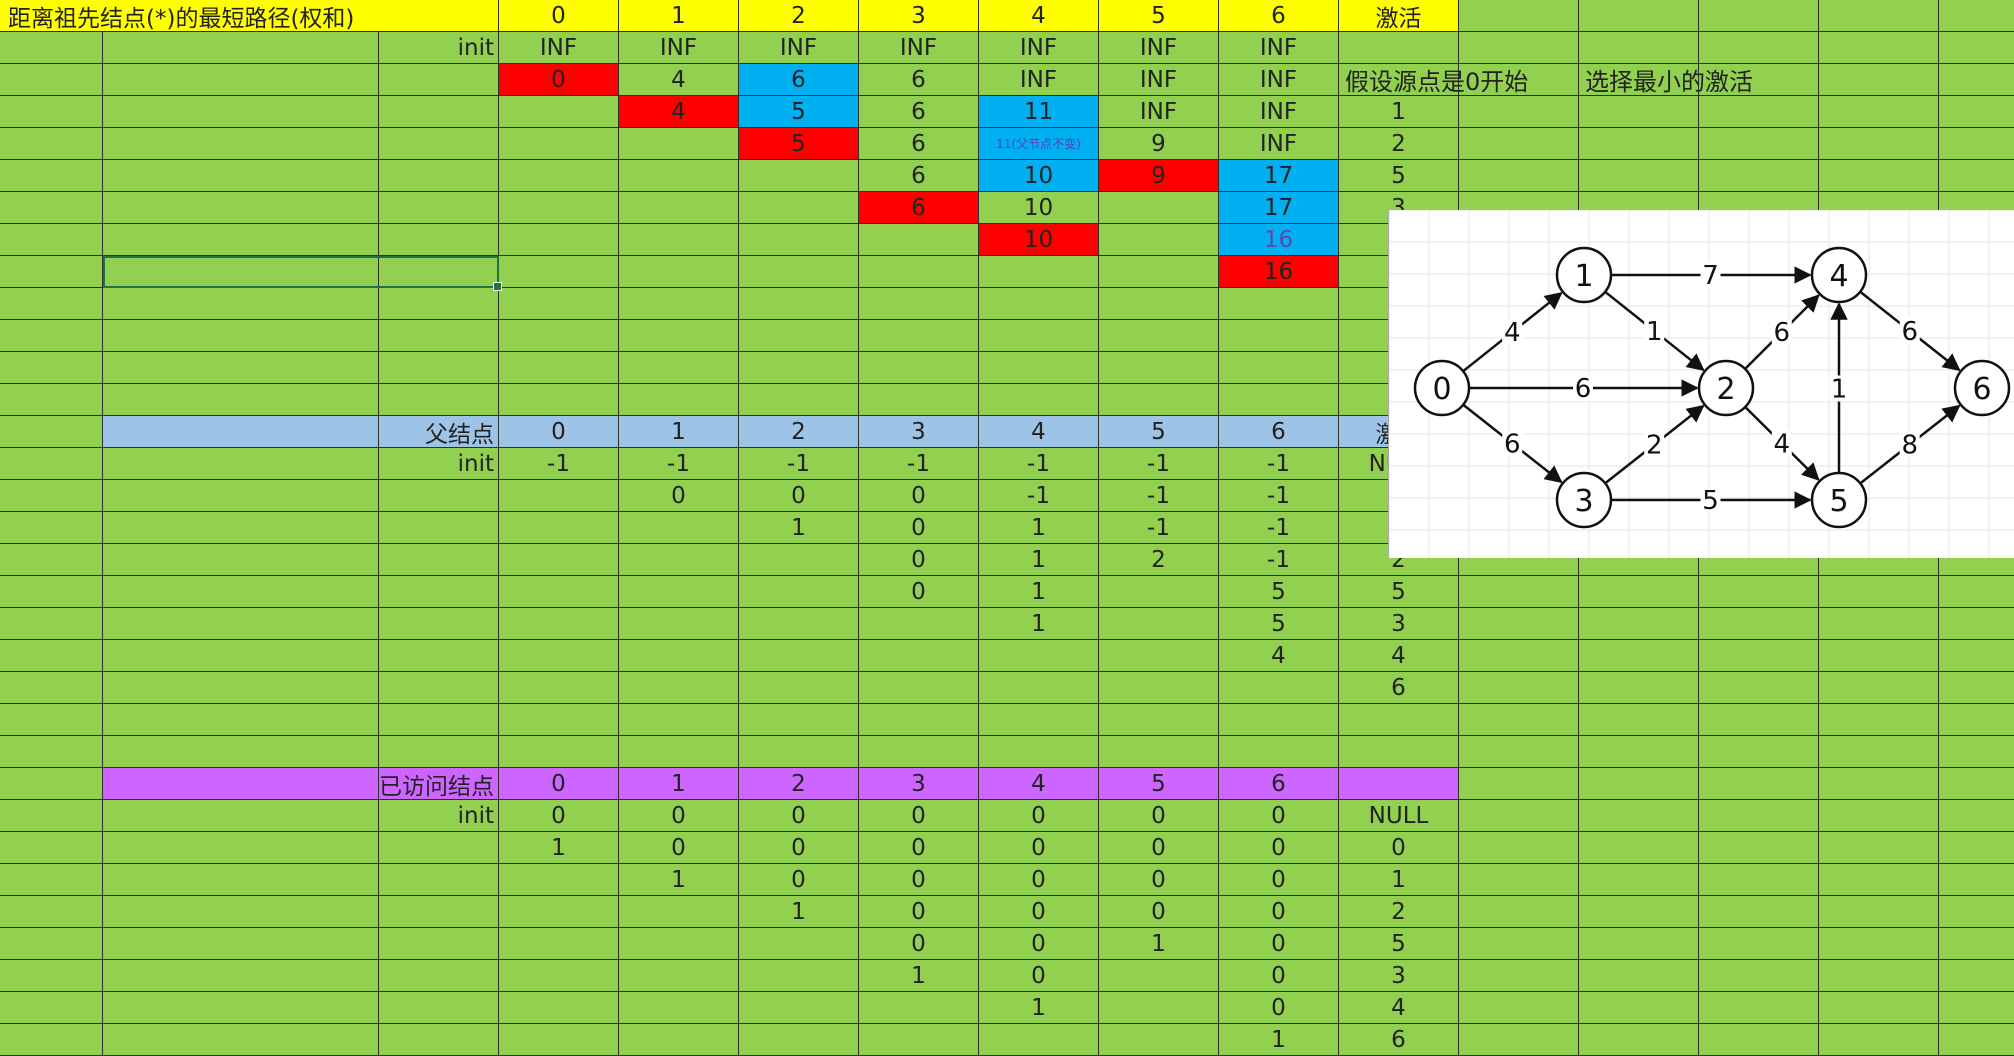  What do you see at coordinates (1399, 112) in the screenshot?
I see `distance_table-cell: 1` at bounding box center [1399, 112].